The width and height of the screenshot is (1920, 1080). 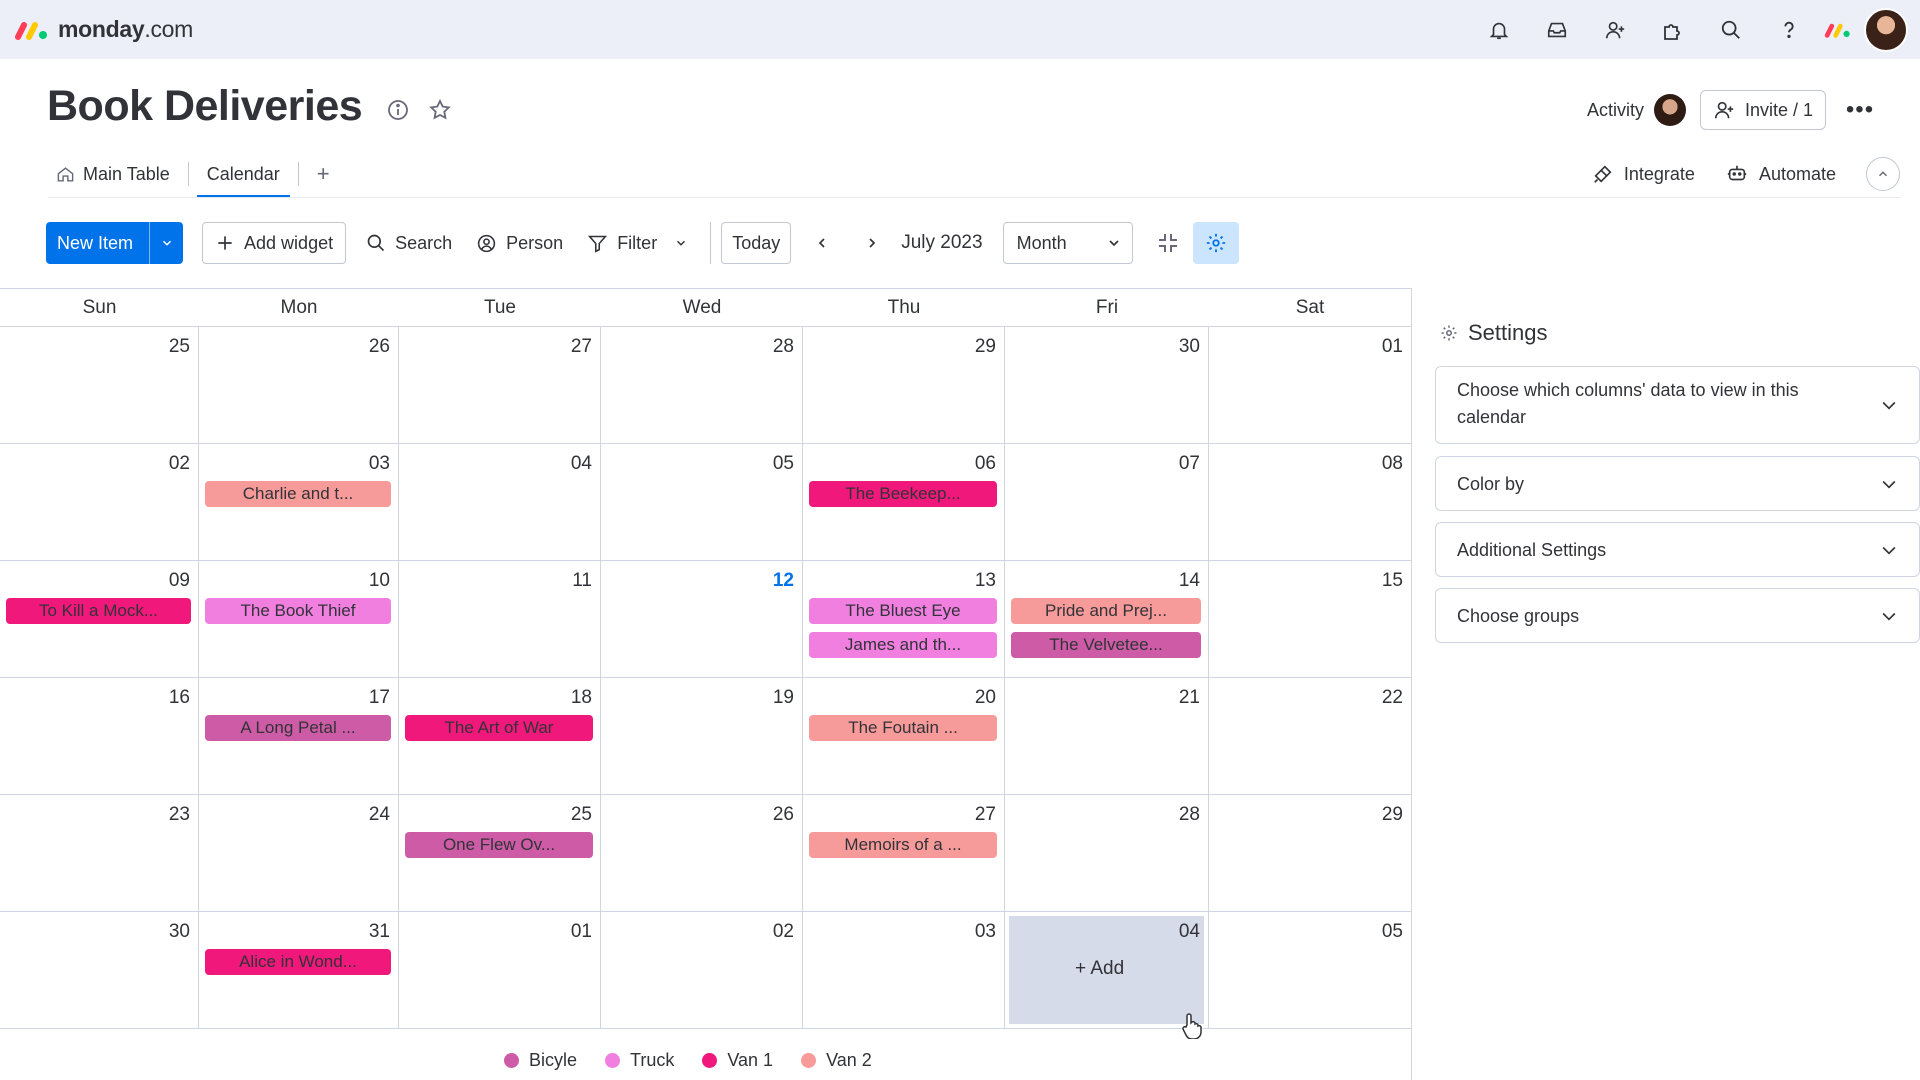 What do you see at coordinates (1310, 307) in the screenshot?
I see `day-name-sat: Sat` at bounding box center [1310, 307].